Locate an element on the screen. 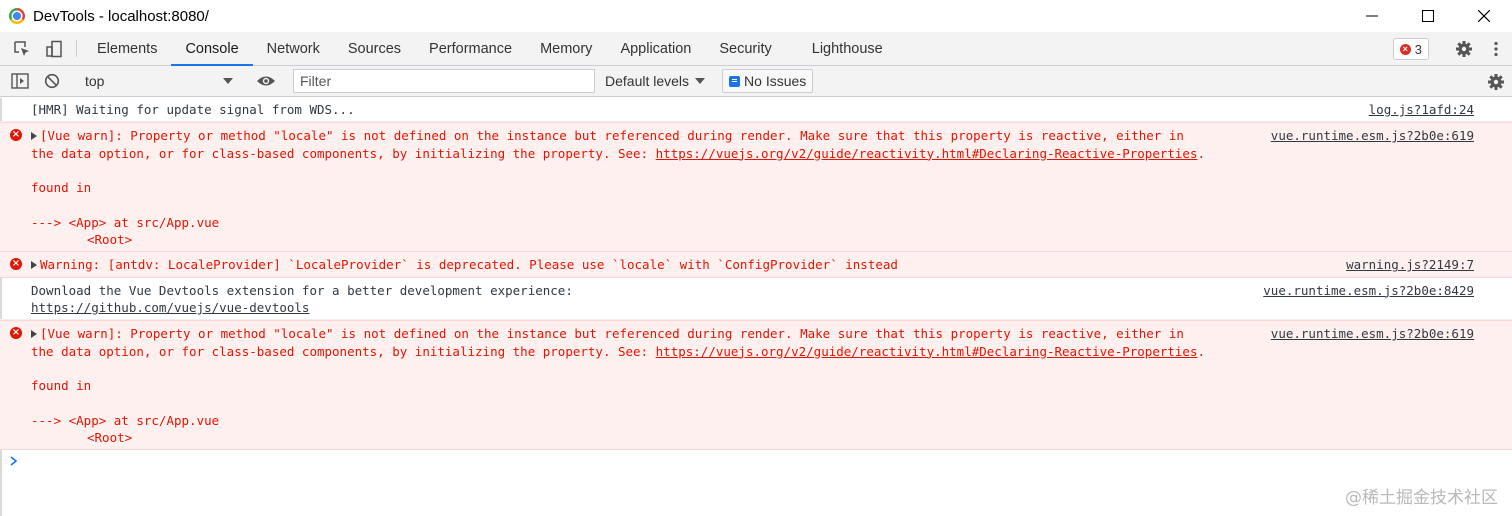  minimize-icon is located at coordinates (1372, 16).